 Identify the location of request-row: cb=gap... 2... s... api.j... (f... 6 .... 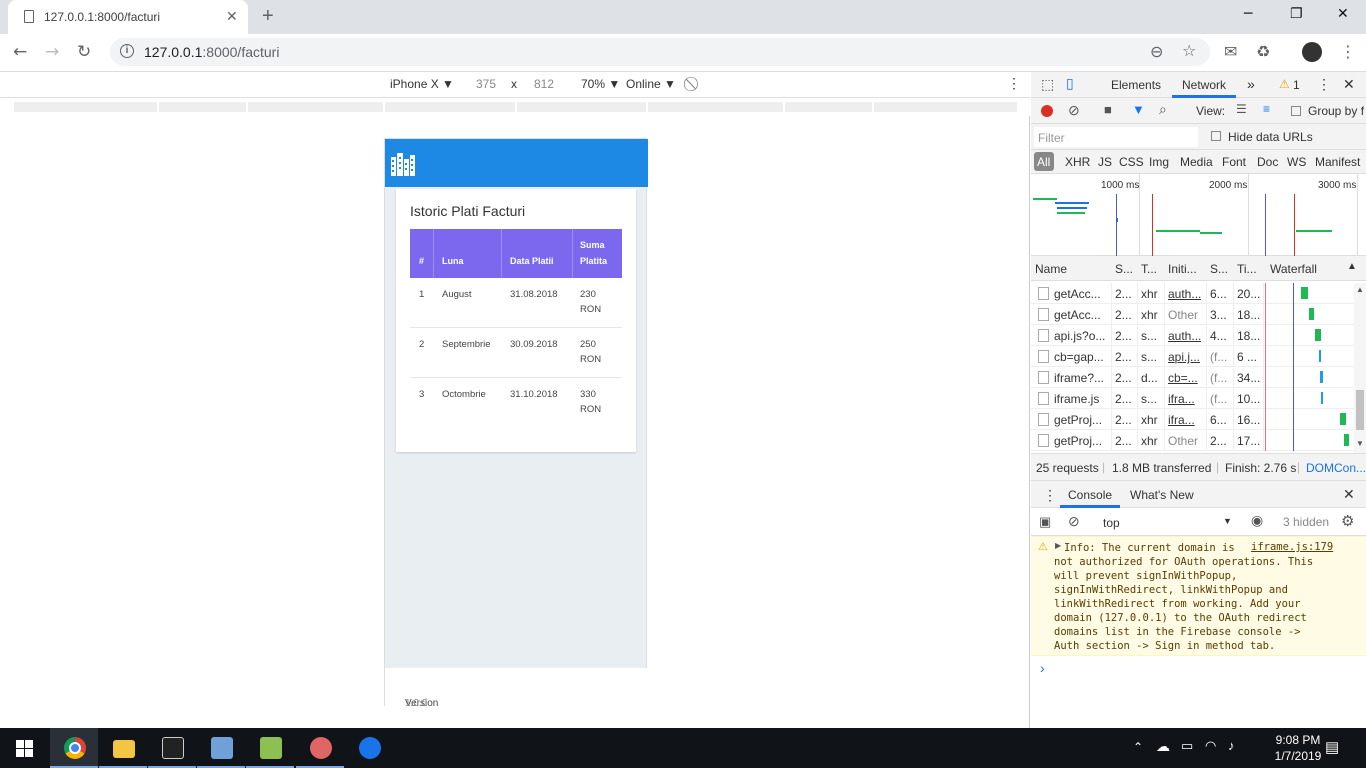
(1198, 356).